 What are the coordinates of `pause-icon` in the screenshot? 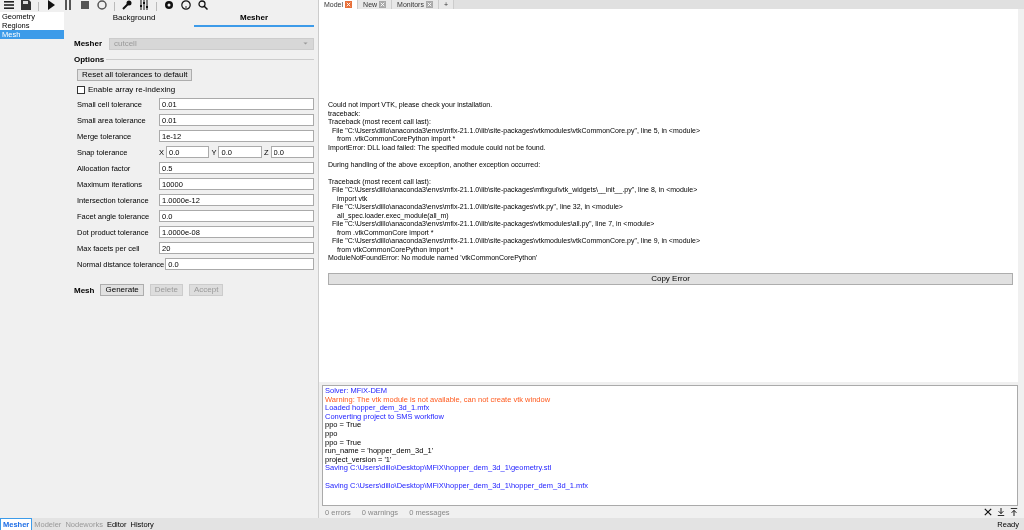 It's located at (68, 5).